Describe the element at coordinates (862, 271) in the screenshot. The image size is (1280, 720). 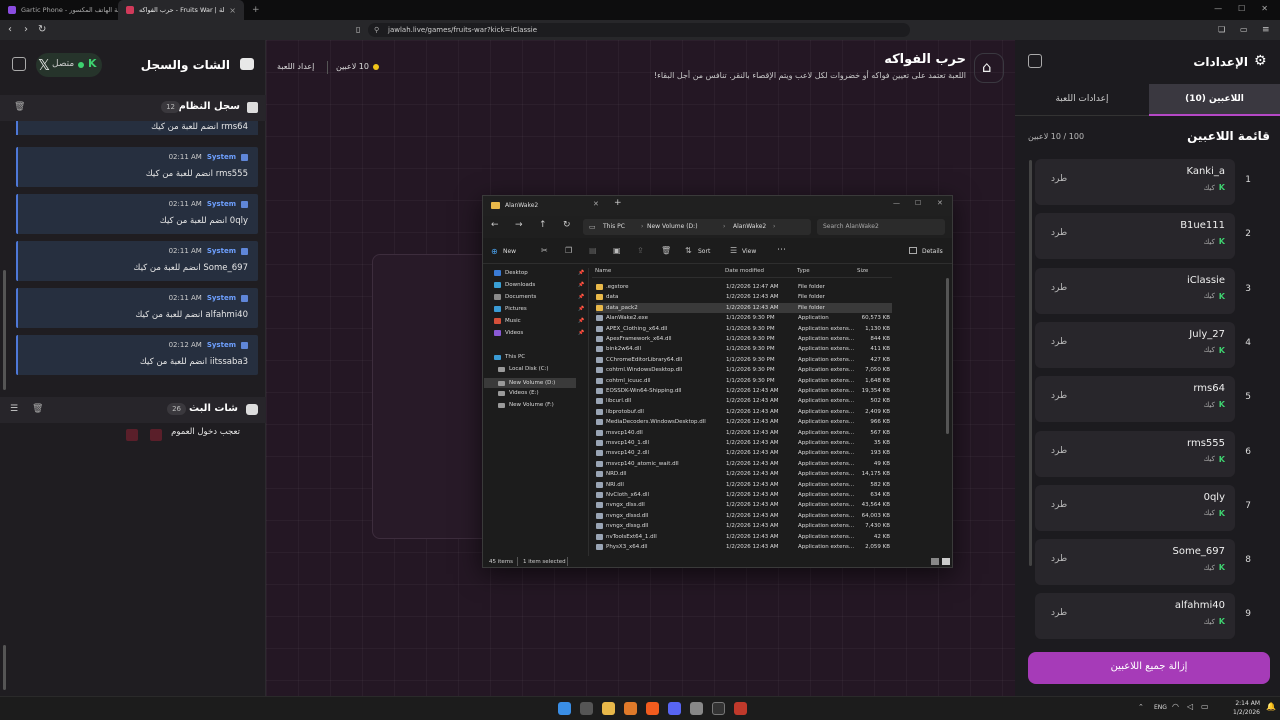
I see `column-size: Size` at that location.